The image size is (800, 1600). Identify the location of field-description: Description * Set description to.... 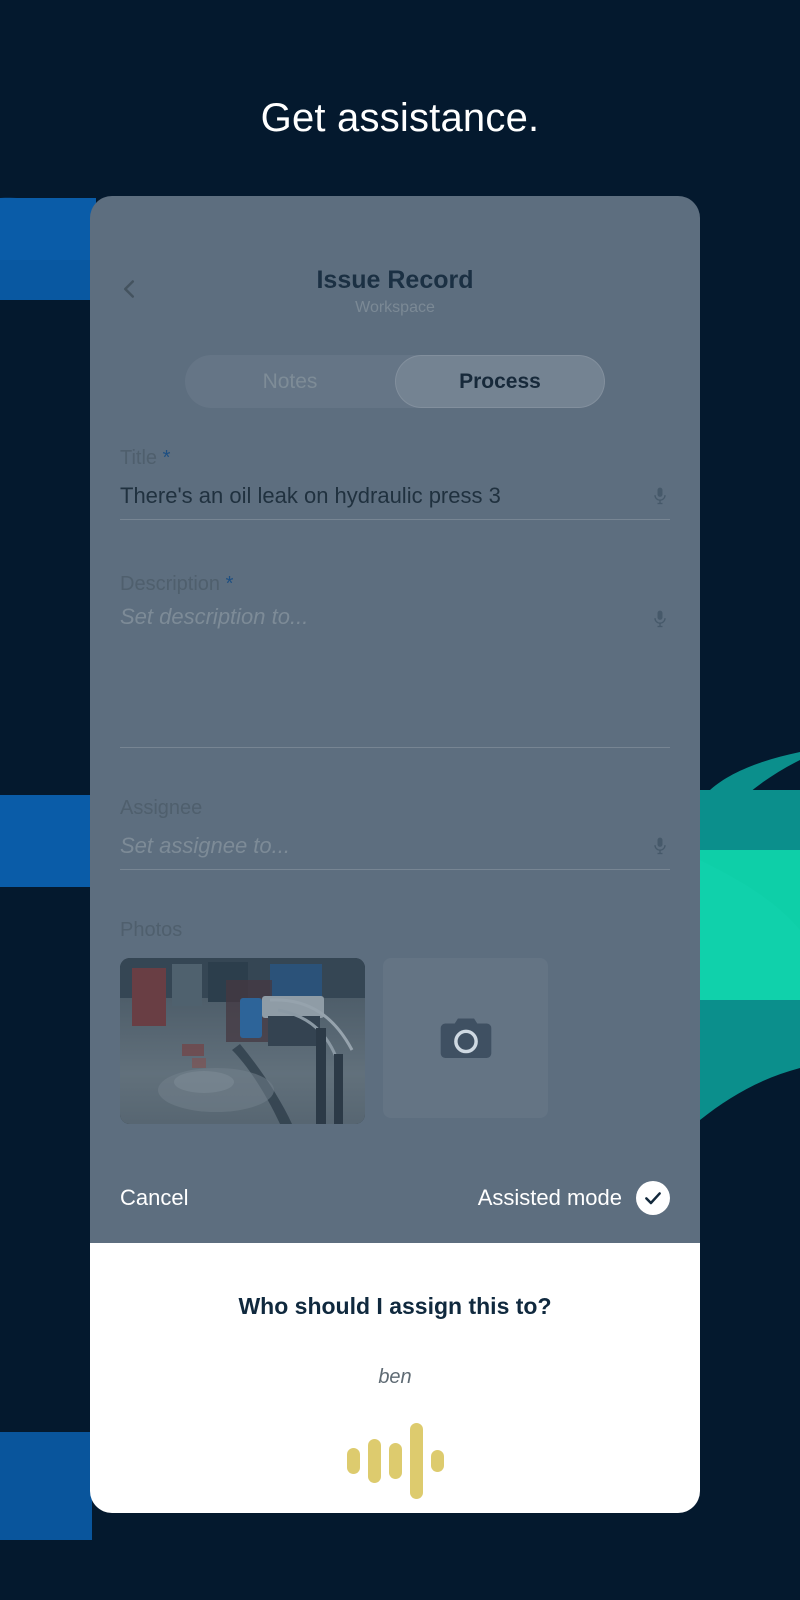
(395, 659).